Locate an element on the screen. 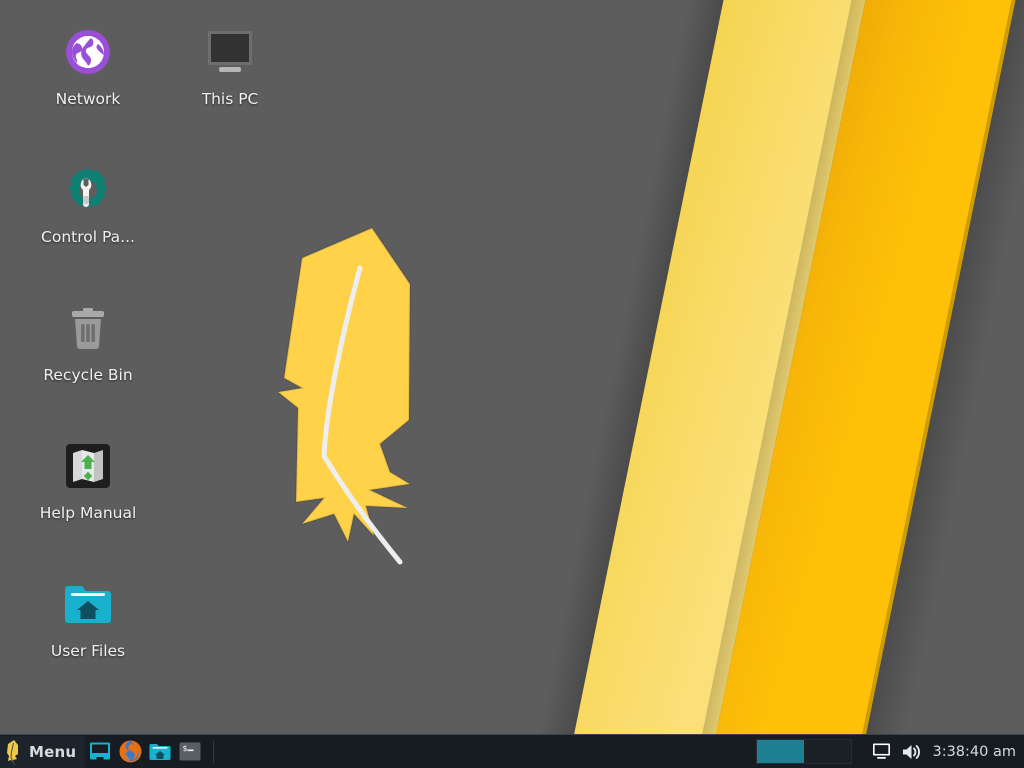  panel-separator is located at coordinates (214, 751).